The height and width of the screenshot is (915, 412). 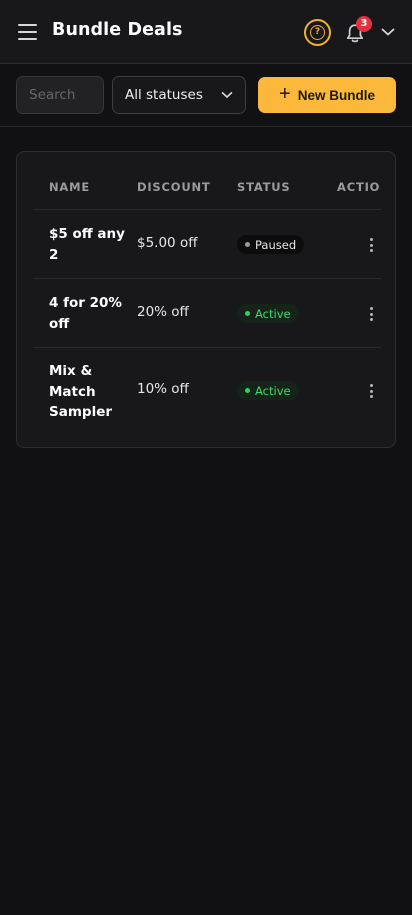 I want to click on table-row: 4 for 20% off 20% off Active, so click(x=207, y=312).